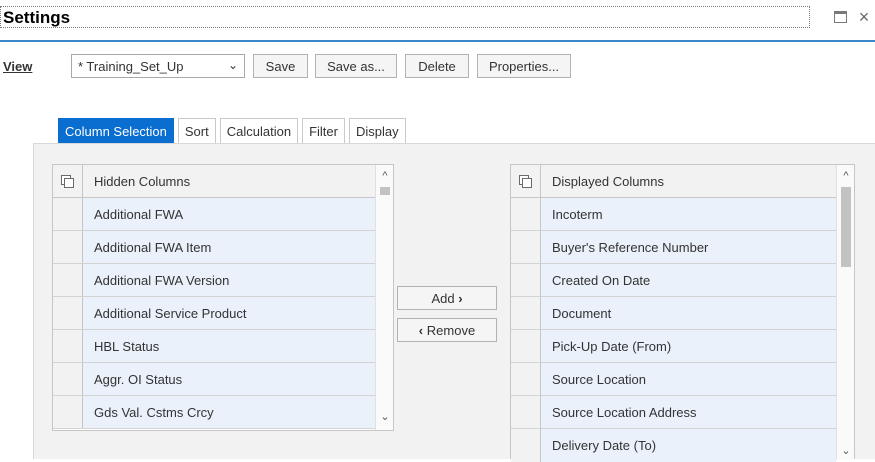  I want to click on table-row: Gds Val. Cstms Crcy, so click(214, 412).